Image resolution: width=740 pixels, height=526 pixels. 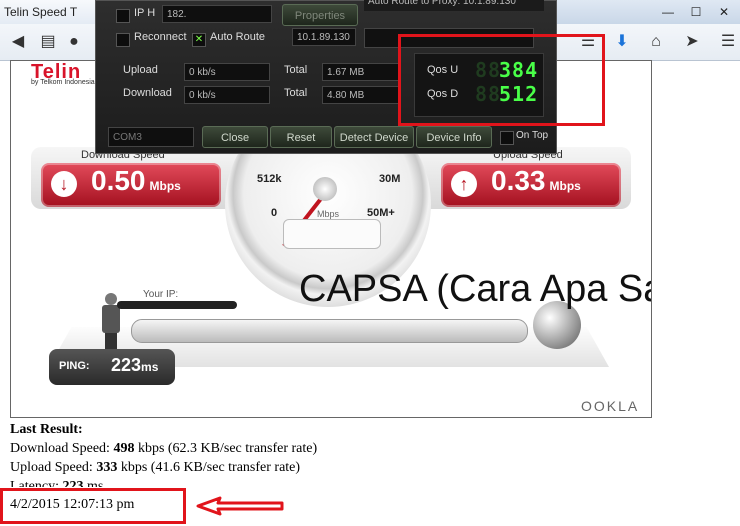 I want to click on download-total-label: Total, so click(x=296, y=93).